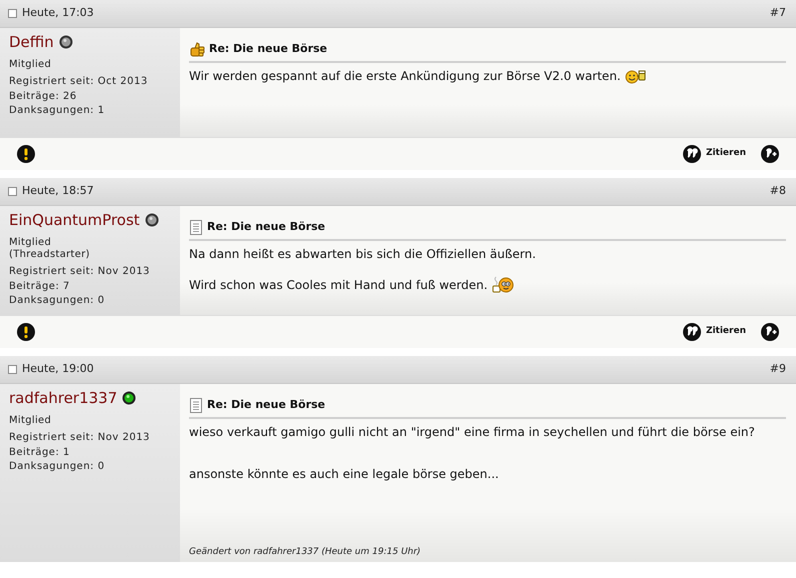  I want to click on post-number-link: #9, so click(779, 369).